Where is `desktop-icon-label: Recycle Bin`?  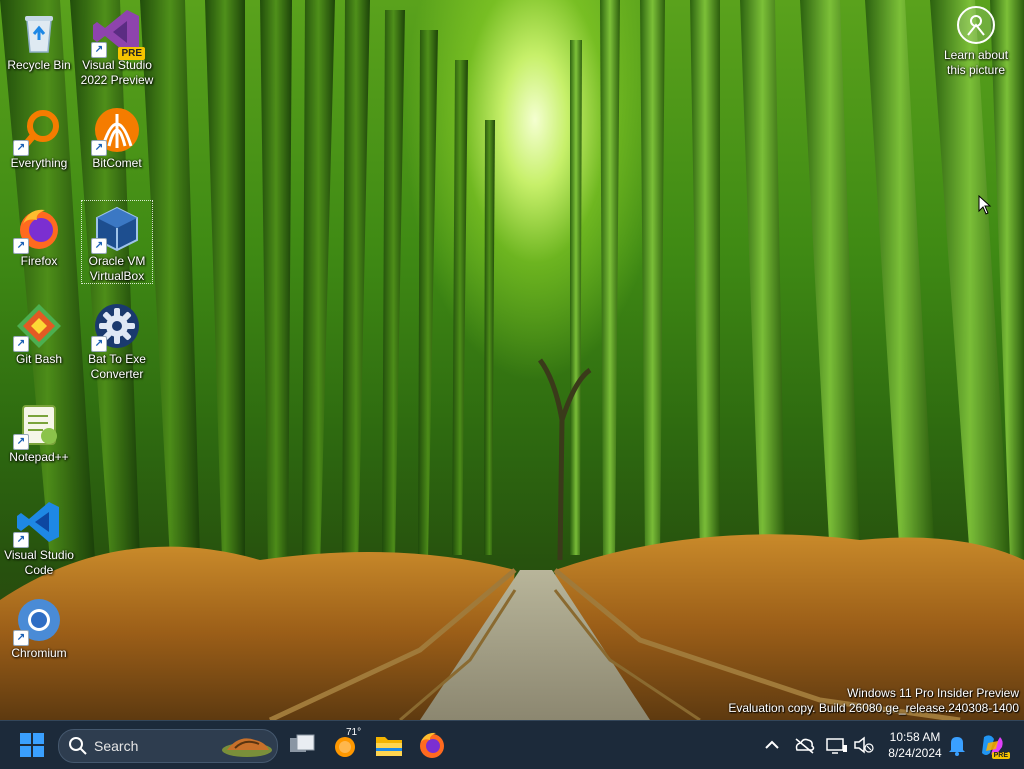
desktop-icon-label: Recycle Bin is located at coordinates (39, 65).